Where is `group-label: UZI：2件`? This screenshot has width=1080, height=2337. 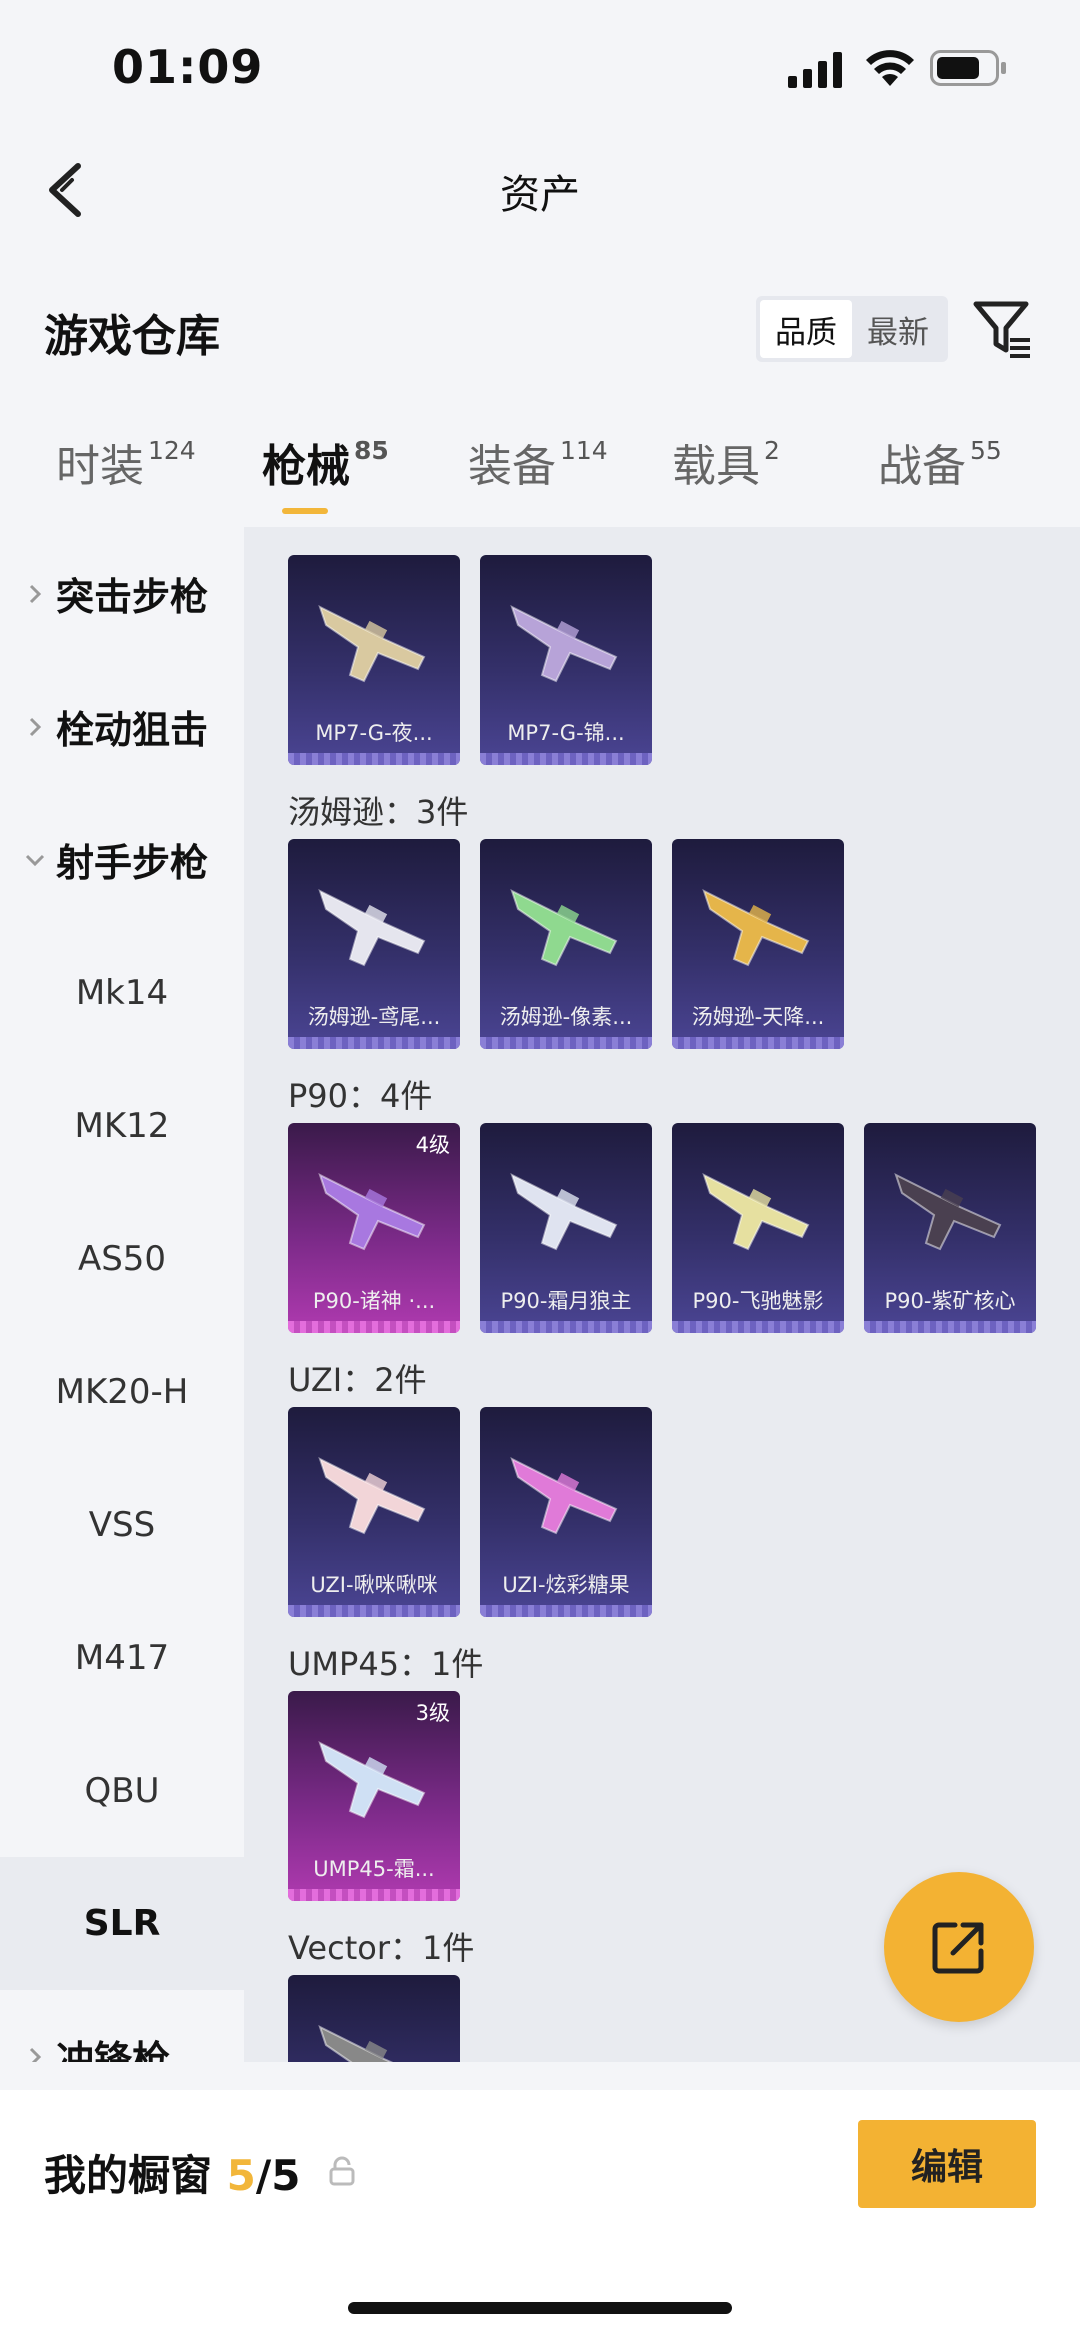
group-label: UZI：2件 is located at coordinates (357, 1380).